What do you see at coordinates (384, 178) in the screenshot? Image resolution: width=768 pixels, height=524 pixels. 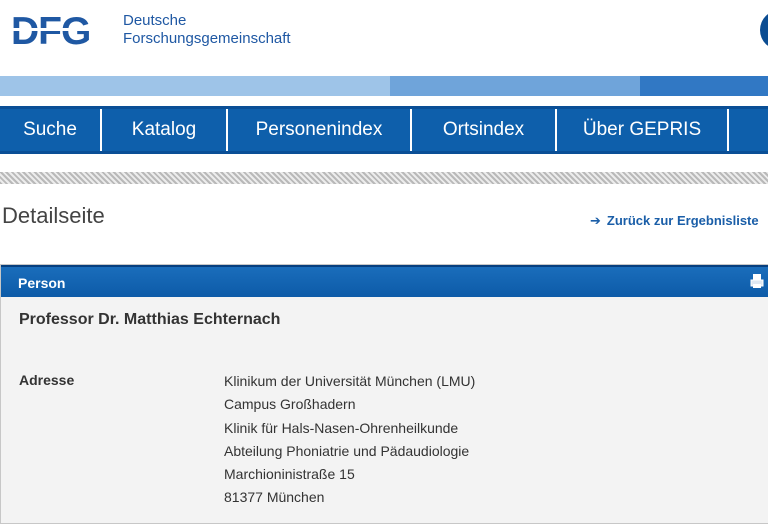 I see `hatched-divider` at bounding box center [384, 178].